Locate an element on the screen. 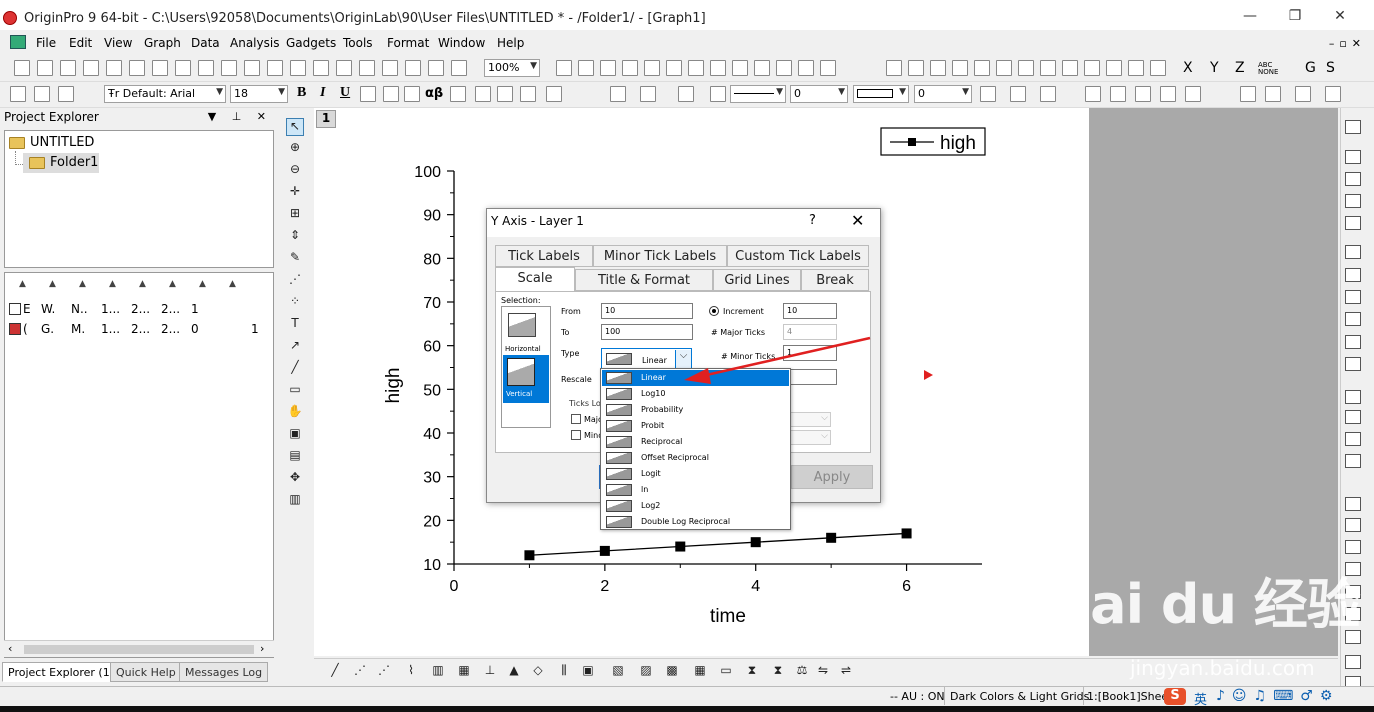  plot-type-icon: ⋰ is located at coordinates (384, 671).